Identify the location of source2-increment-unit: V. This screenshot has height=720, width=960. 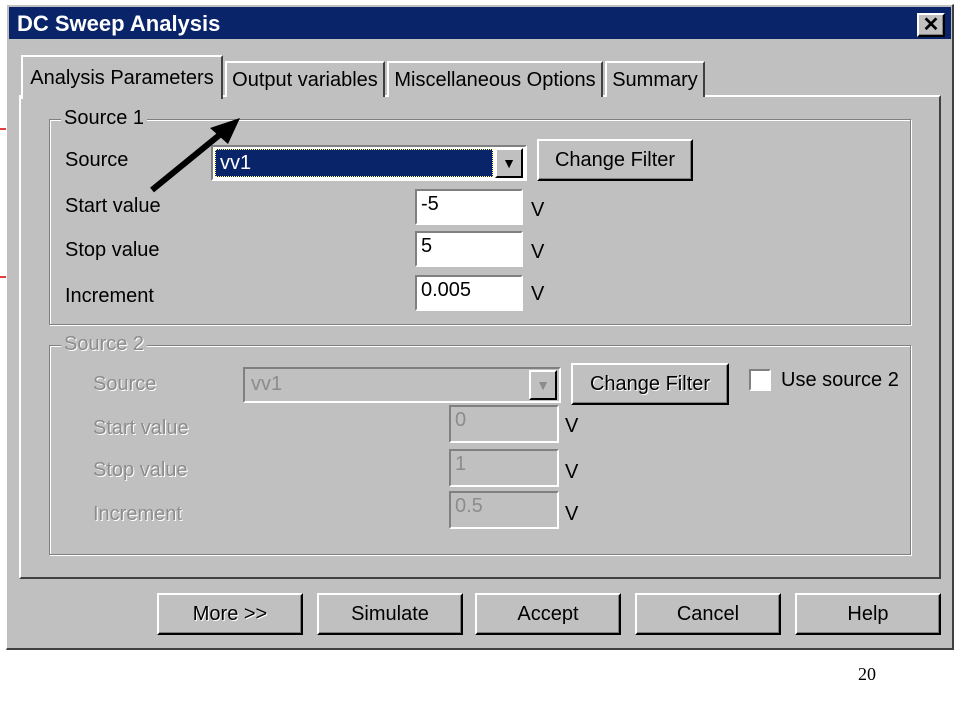
(572, 514).